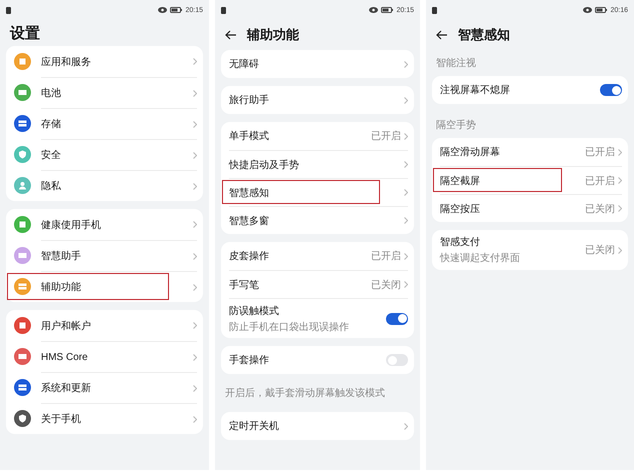  I want to click on page-title: 设置, so click(25, 33).